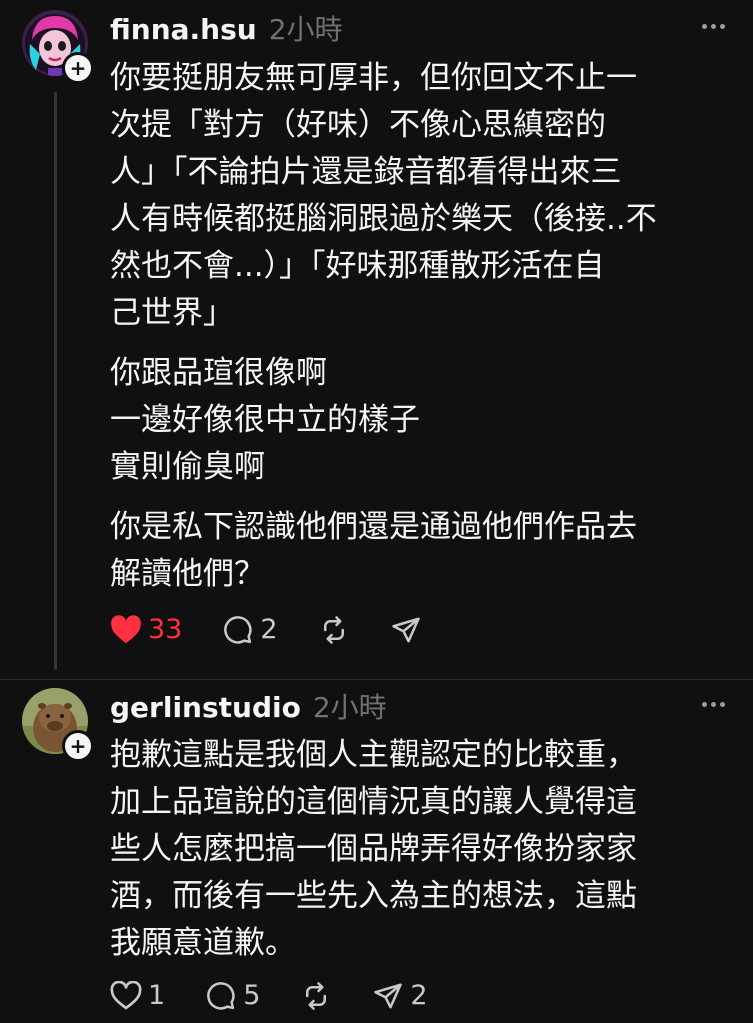 The height and width of the screenshot is (1023, 753). I want to click on share-count: 2, so click(419, 995).